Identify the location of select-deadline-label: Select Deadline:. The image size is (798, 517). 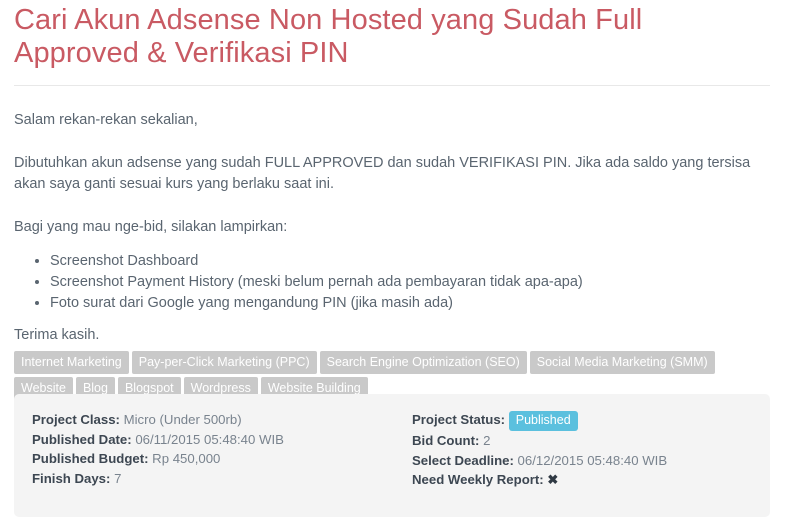
(463, 460).